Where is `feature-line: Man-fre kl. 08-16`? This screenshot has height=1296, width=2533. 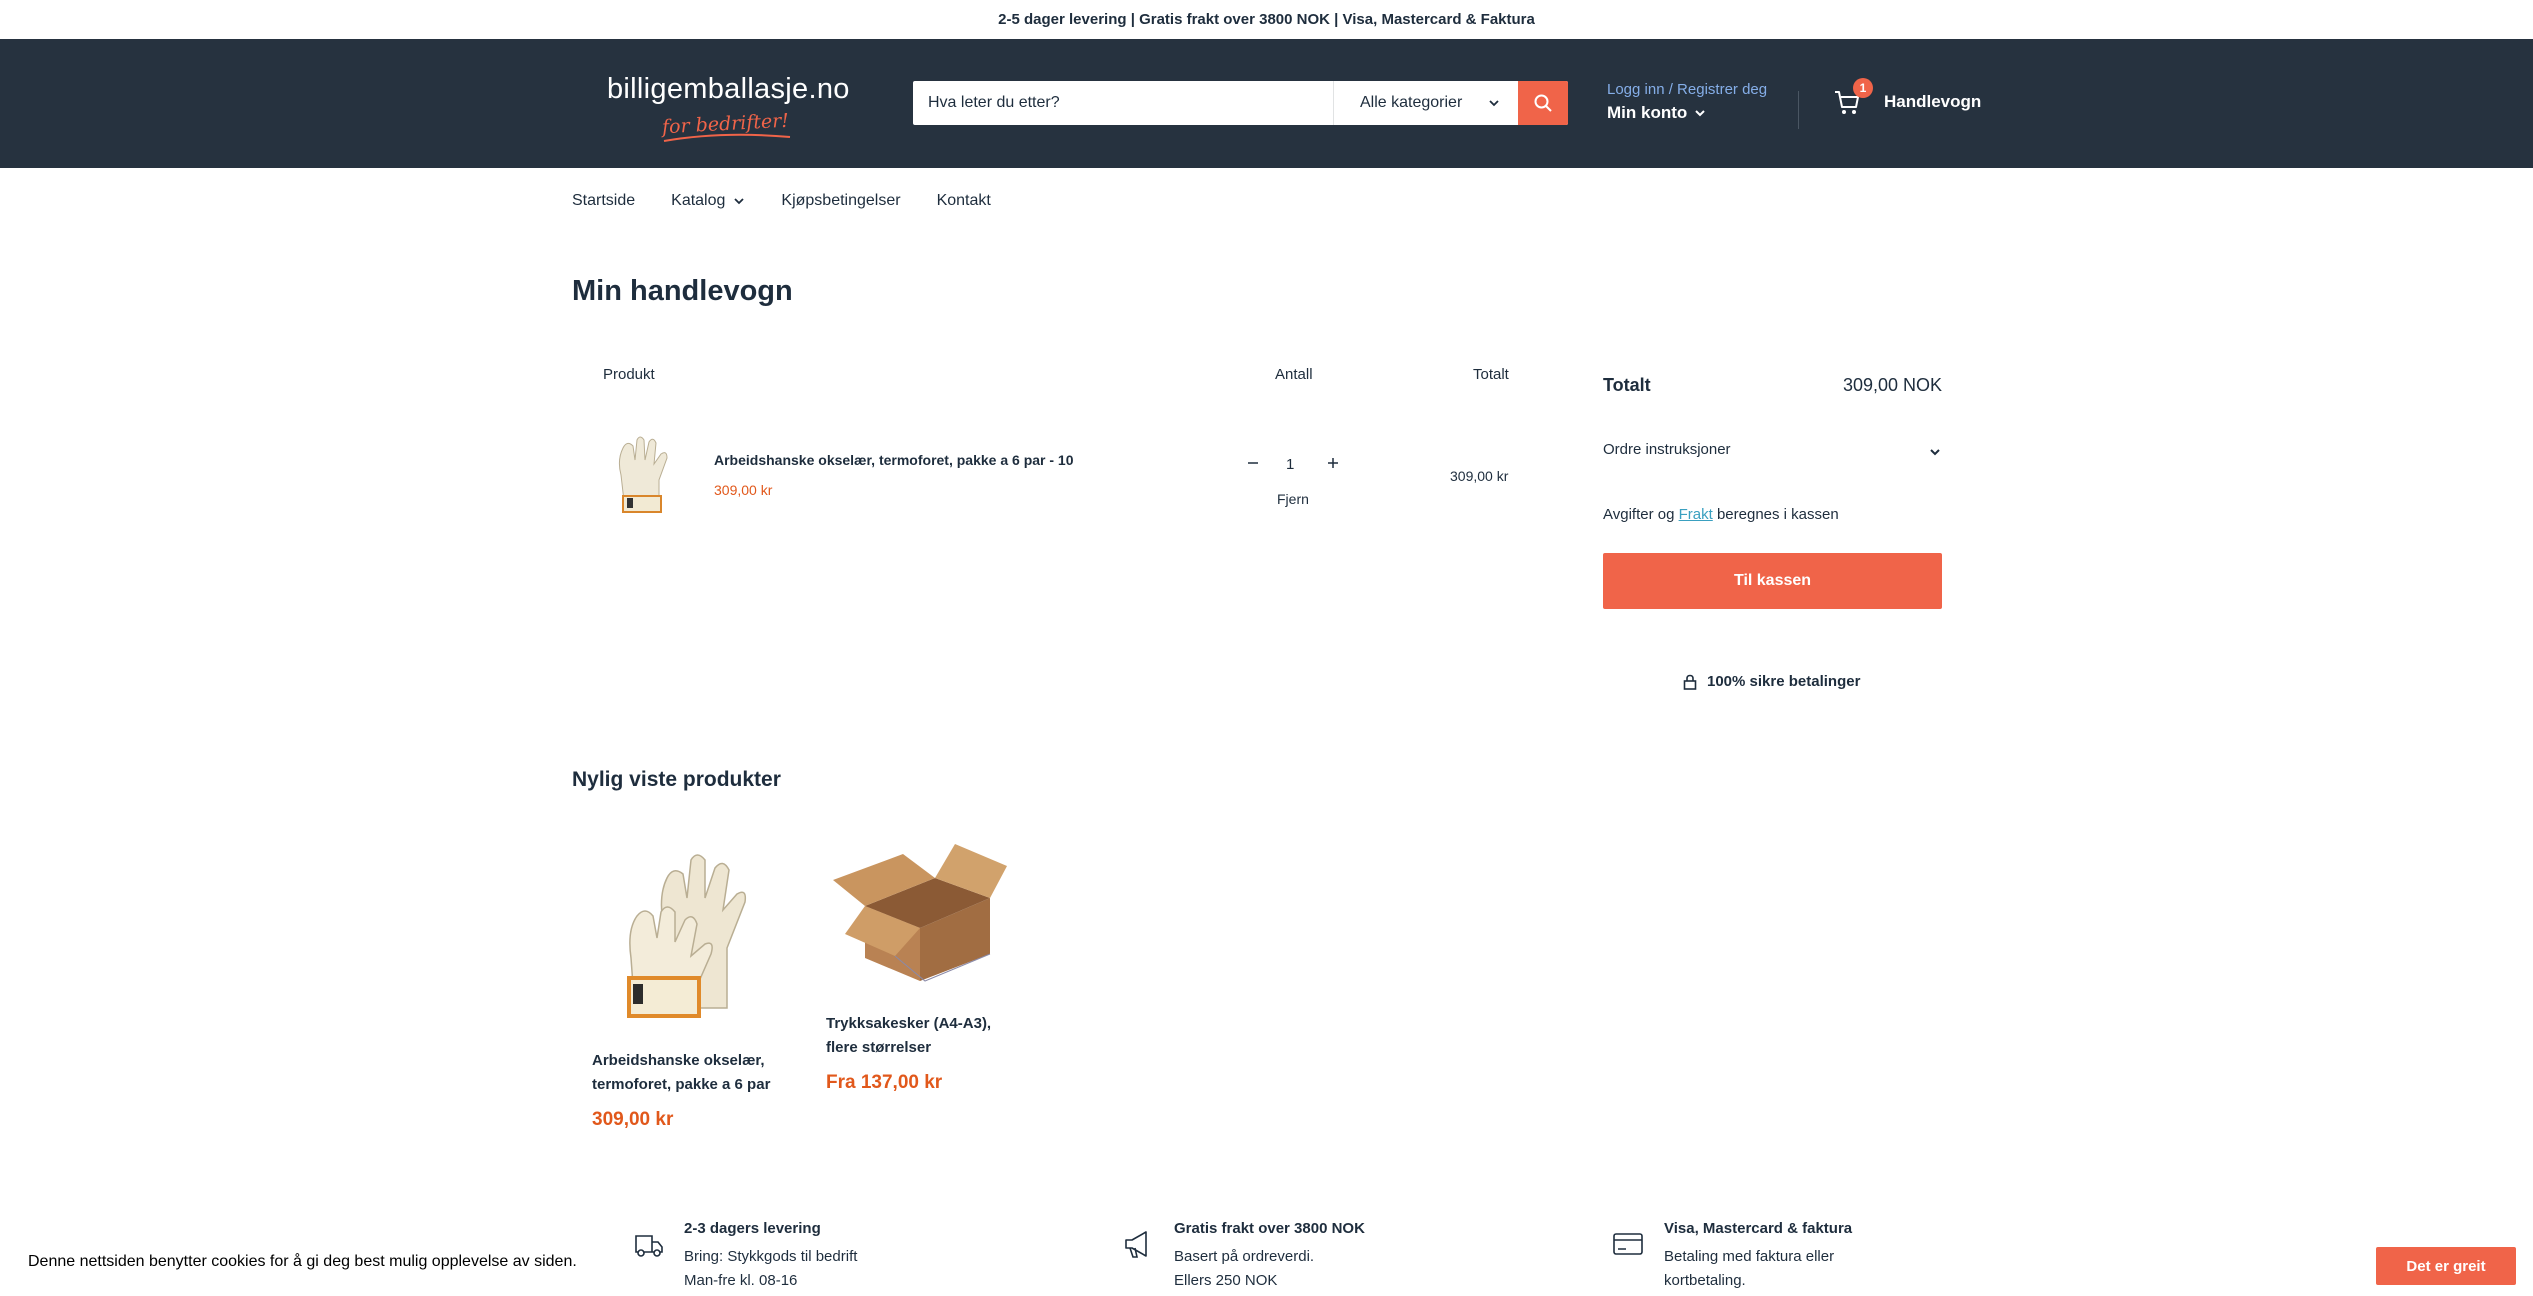
feature-line: Man-fre kl. 08-16 is located at coordinates (741, 1280).